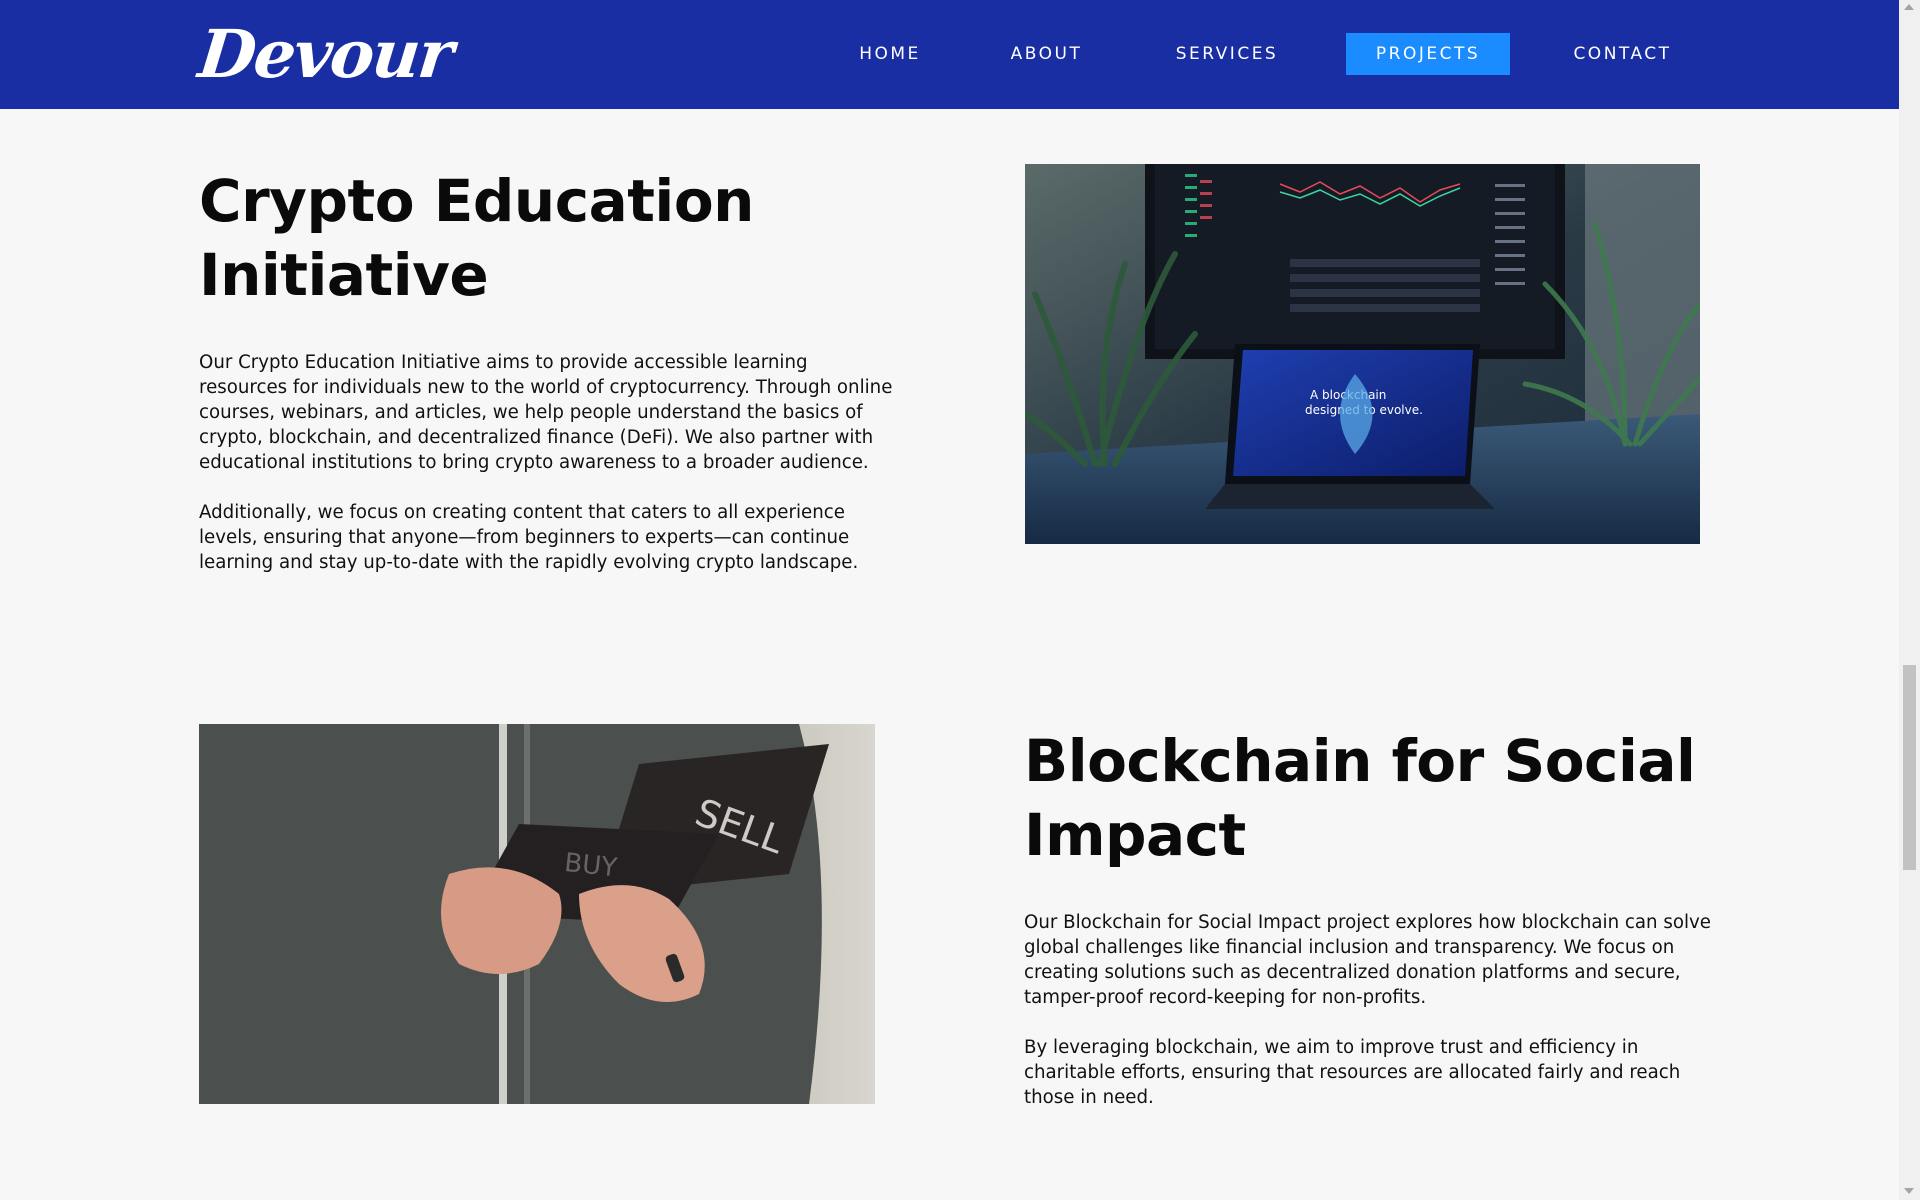 The width and height of the screenshot is (1920, 1200). I want to click on buy-sell-cards-photo: SELL BUY, so click(537, 914).